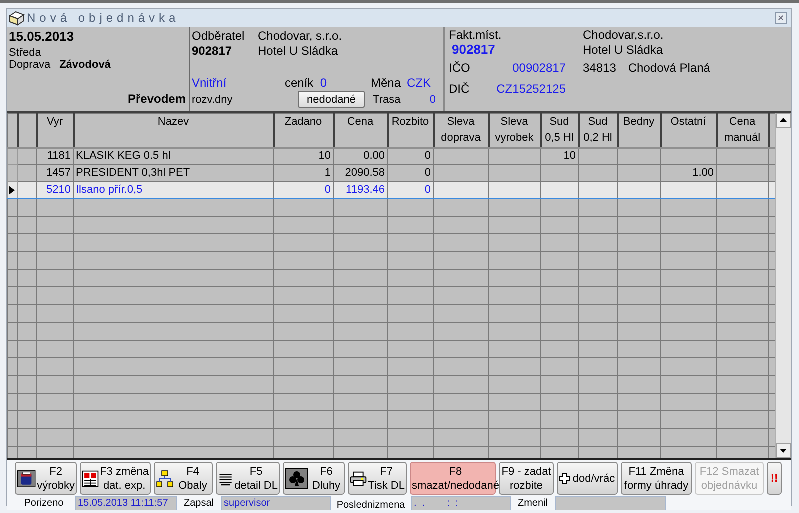 The width and height of the screenshot is (799, 513). I want to click on pricelist-value: 0, so click(323, 83).